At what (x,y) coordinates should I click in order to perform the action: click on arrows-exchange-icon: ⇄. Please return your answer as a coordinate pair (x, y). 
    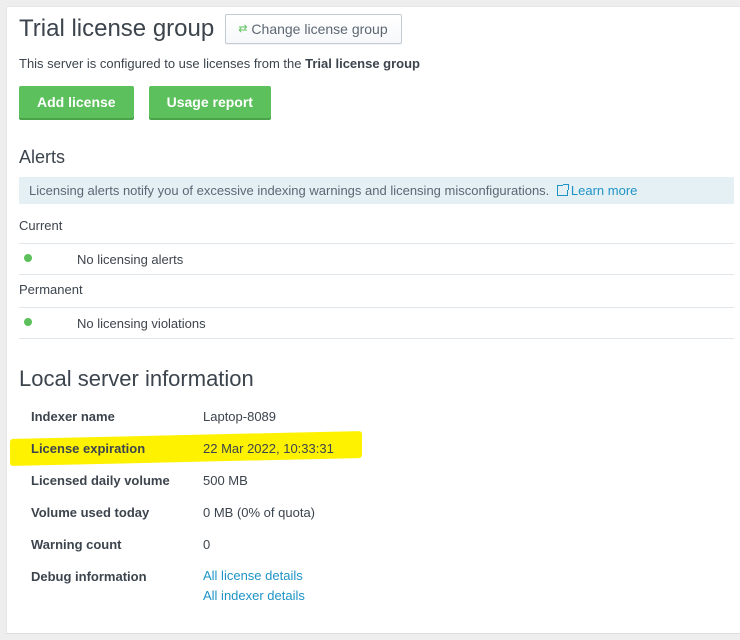
    Looking at the image, I should click on (243, 28).